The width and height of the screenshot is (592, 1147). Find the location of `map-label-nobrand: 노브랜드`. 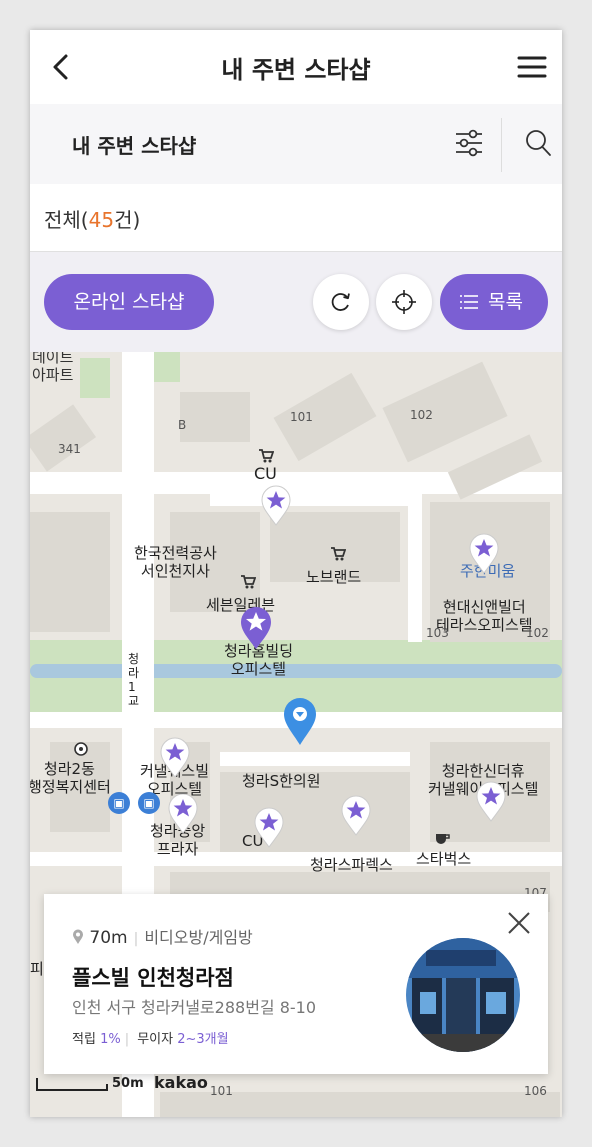

map-label-nobrand: 노브랜드 is located at coordinates (334, 577).